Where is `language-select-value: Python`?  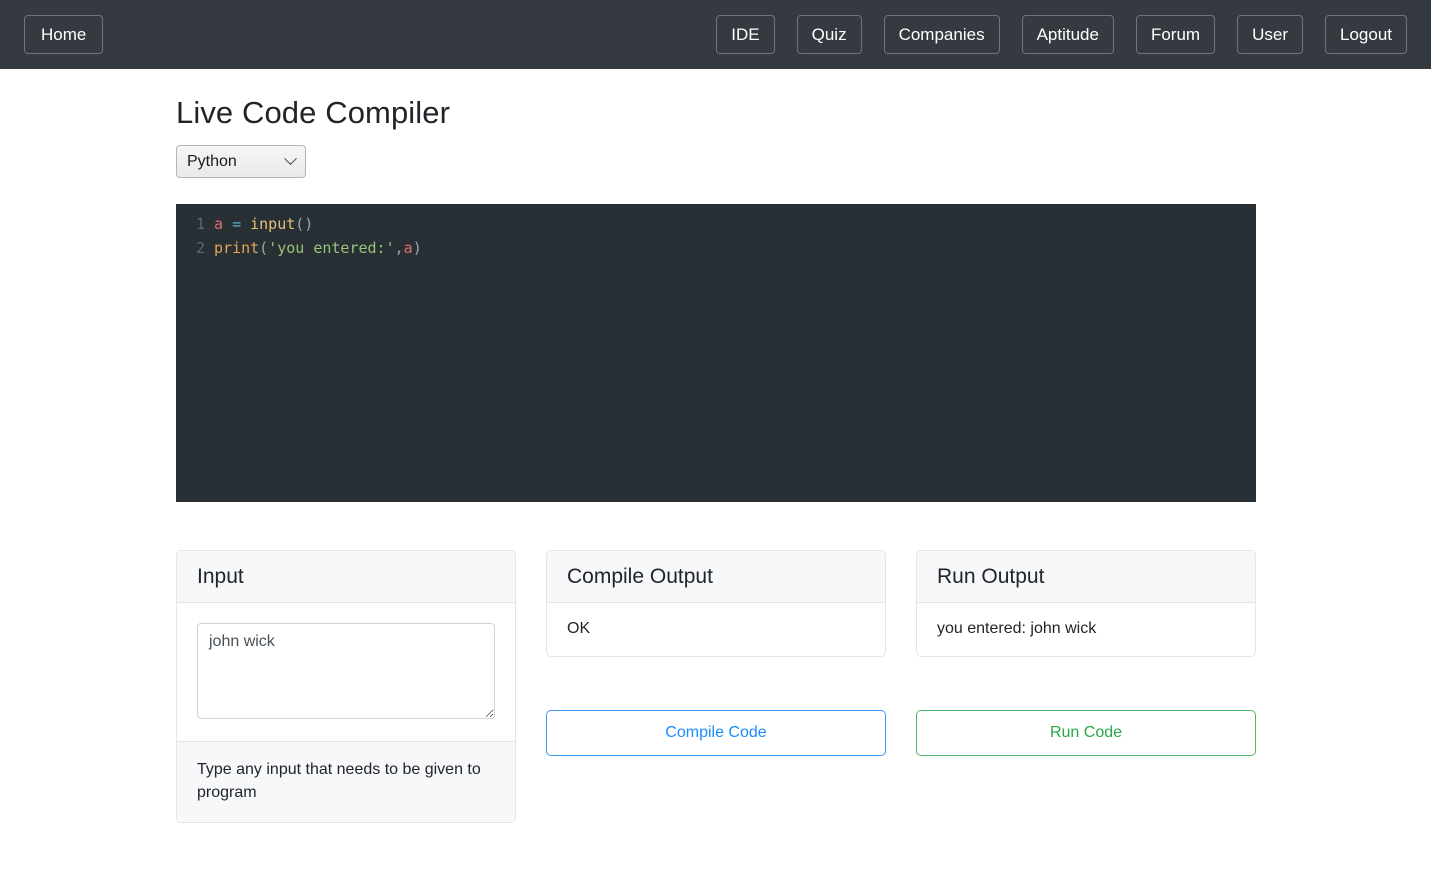
language-select-value: Python is located at coordinates (212, 161).